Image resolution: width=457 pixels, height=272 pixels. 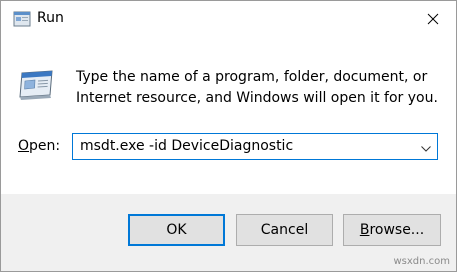 What do you see at coordinates (24, 146) in the screenshot?
I see `open-label-accelerator: O` at bounding box center [24, 146].